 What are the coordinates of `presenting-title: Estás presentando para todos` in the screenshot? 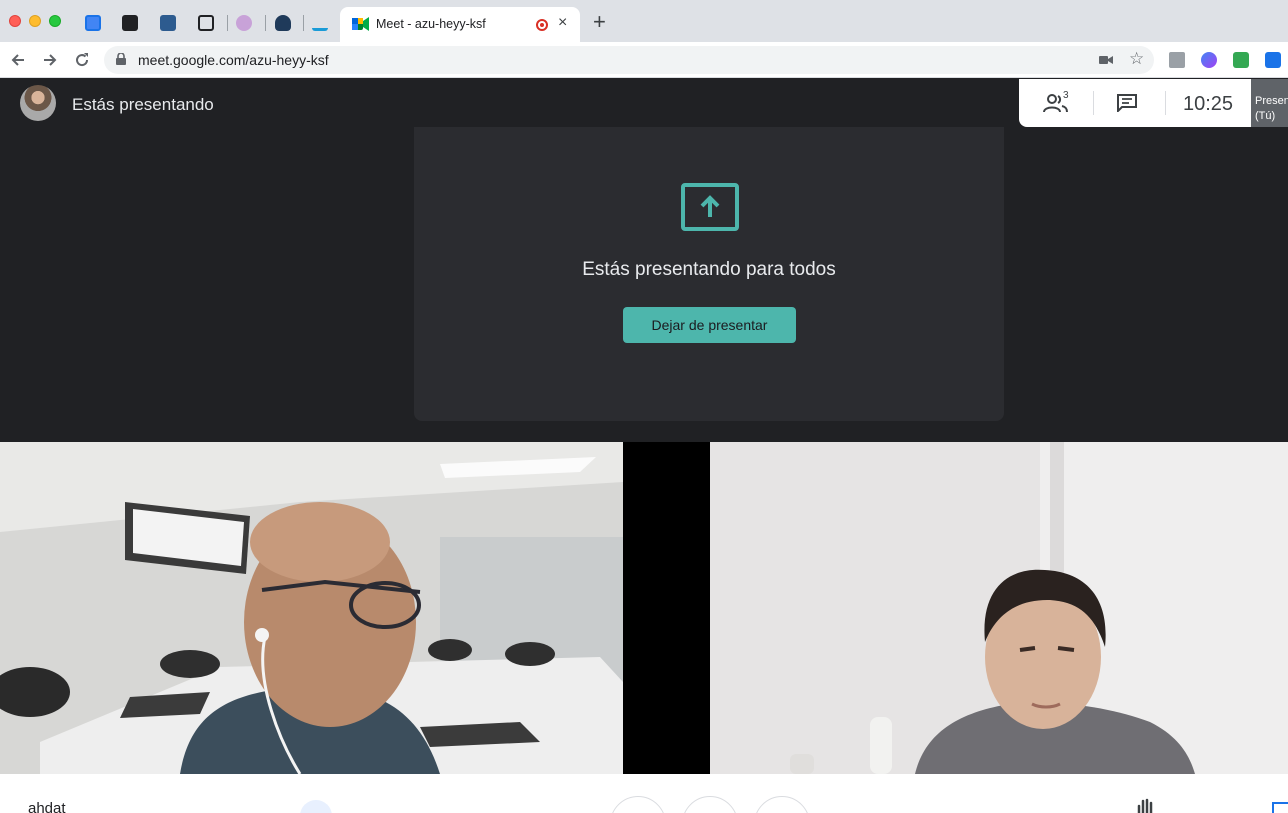 It's located at (709, 269).